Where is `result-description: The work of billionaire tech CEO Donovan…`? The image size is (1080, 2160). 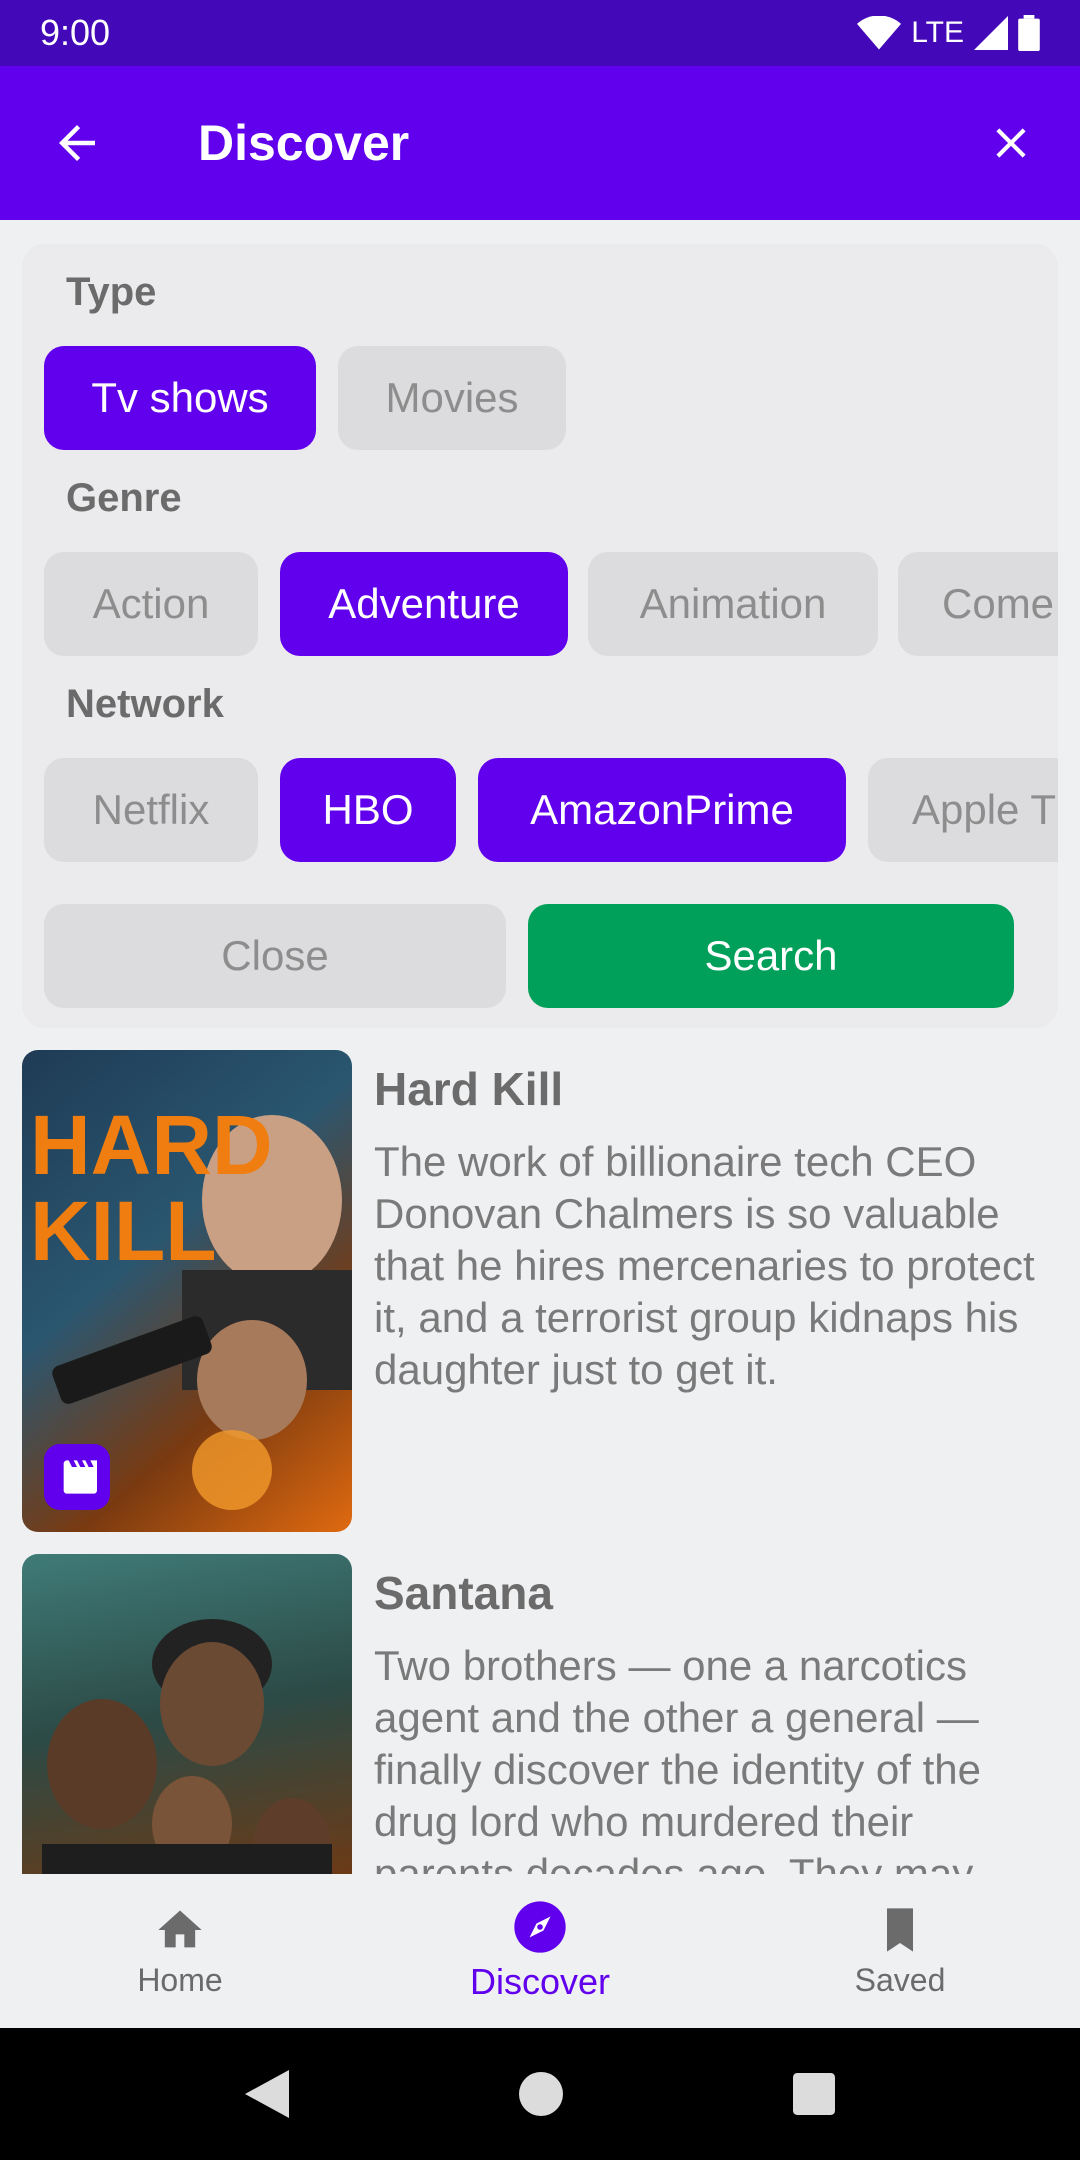 result-description: The work of billionaire tech CEO Donovan… is located at coordinates (704, 1265).